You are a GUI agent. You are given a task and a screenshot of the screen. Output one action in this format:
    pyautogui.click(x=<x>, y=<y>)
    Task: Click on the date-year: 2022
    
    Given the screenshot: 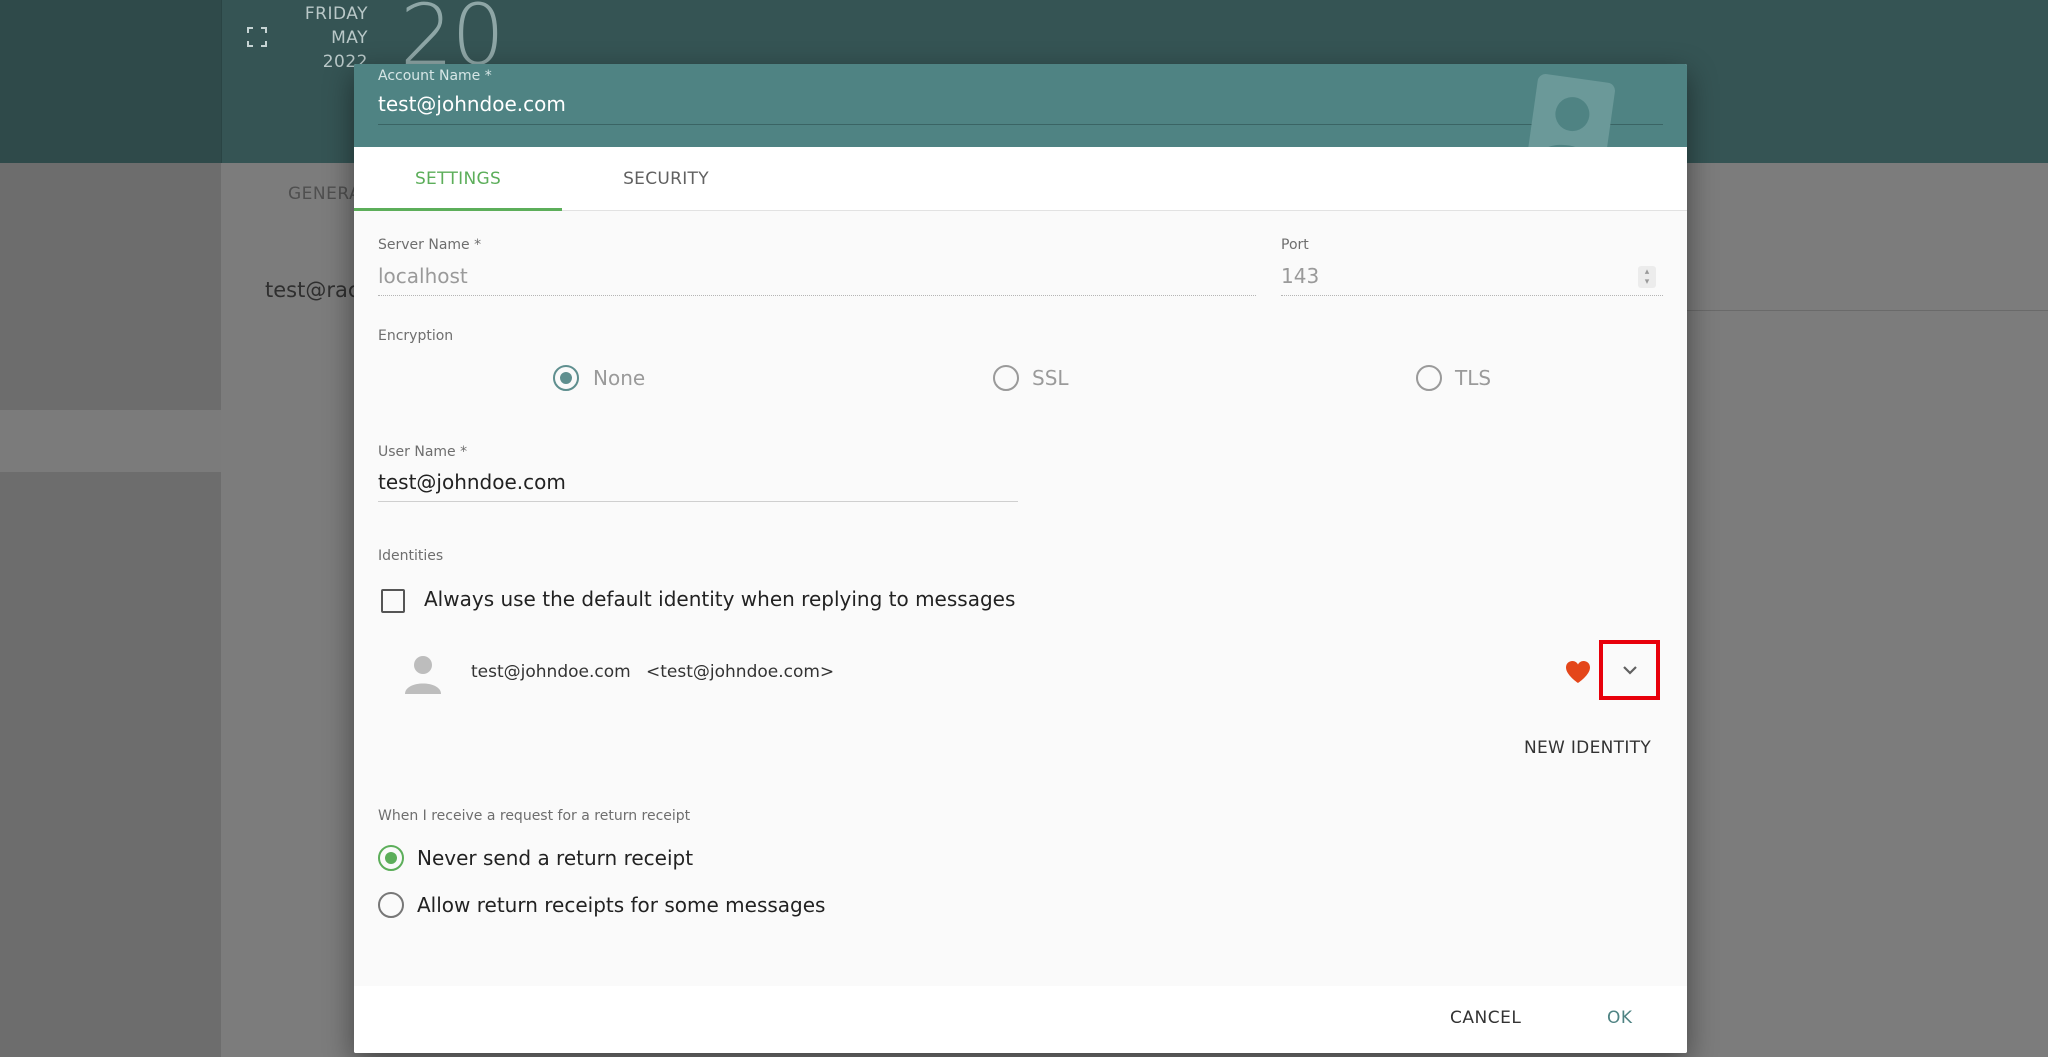 What is the action you would take?
    pyautogui.click(x=345, y=62)
    